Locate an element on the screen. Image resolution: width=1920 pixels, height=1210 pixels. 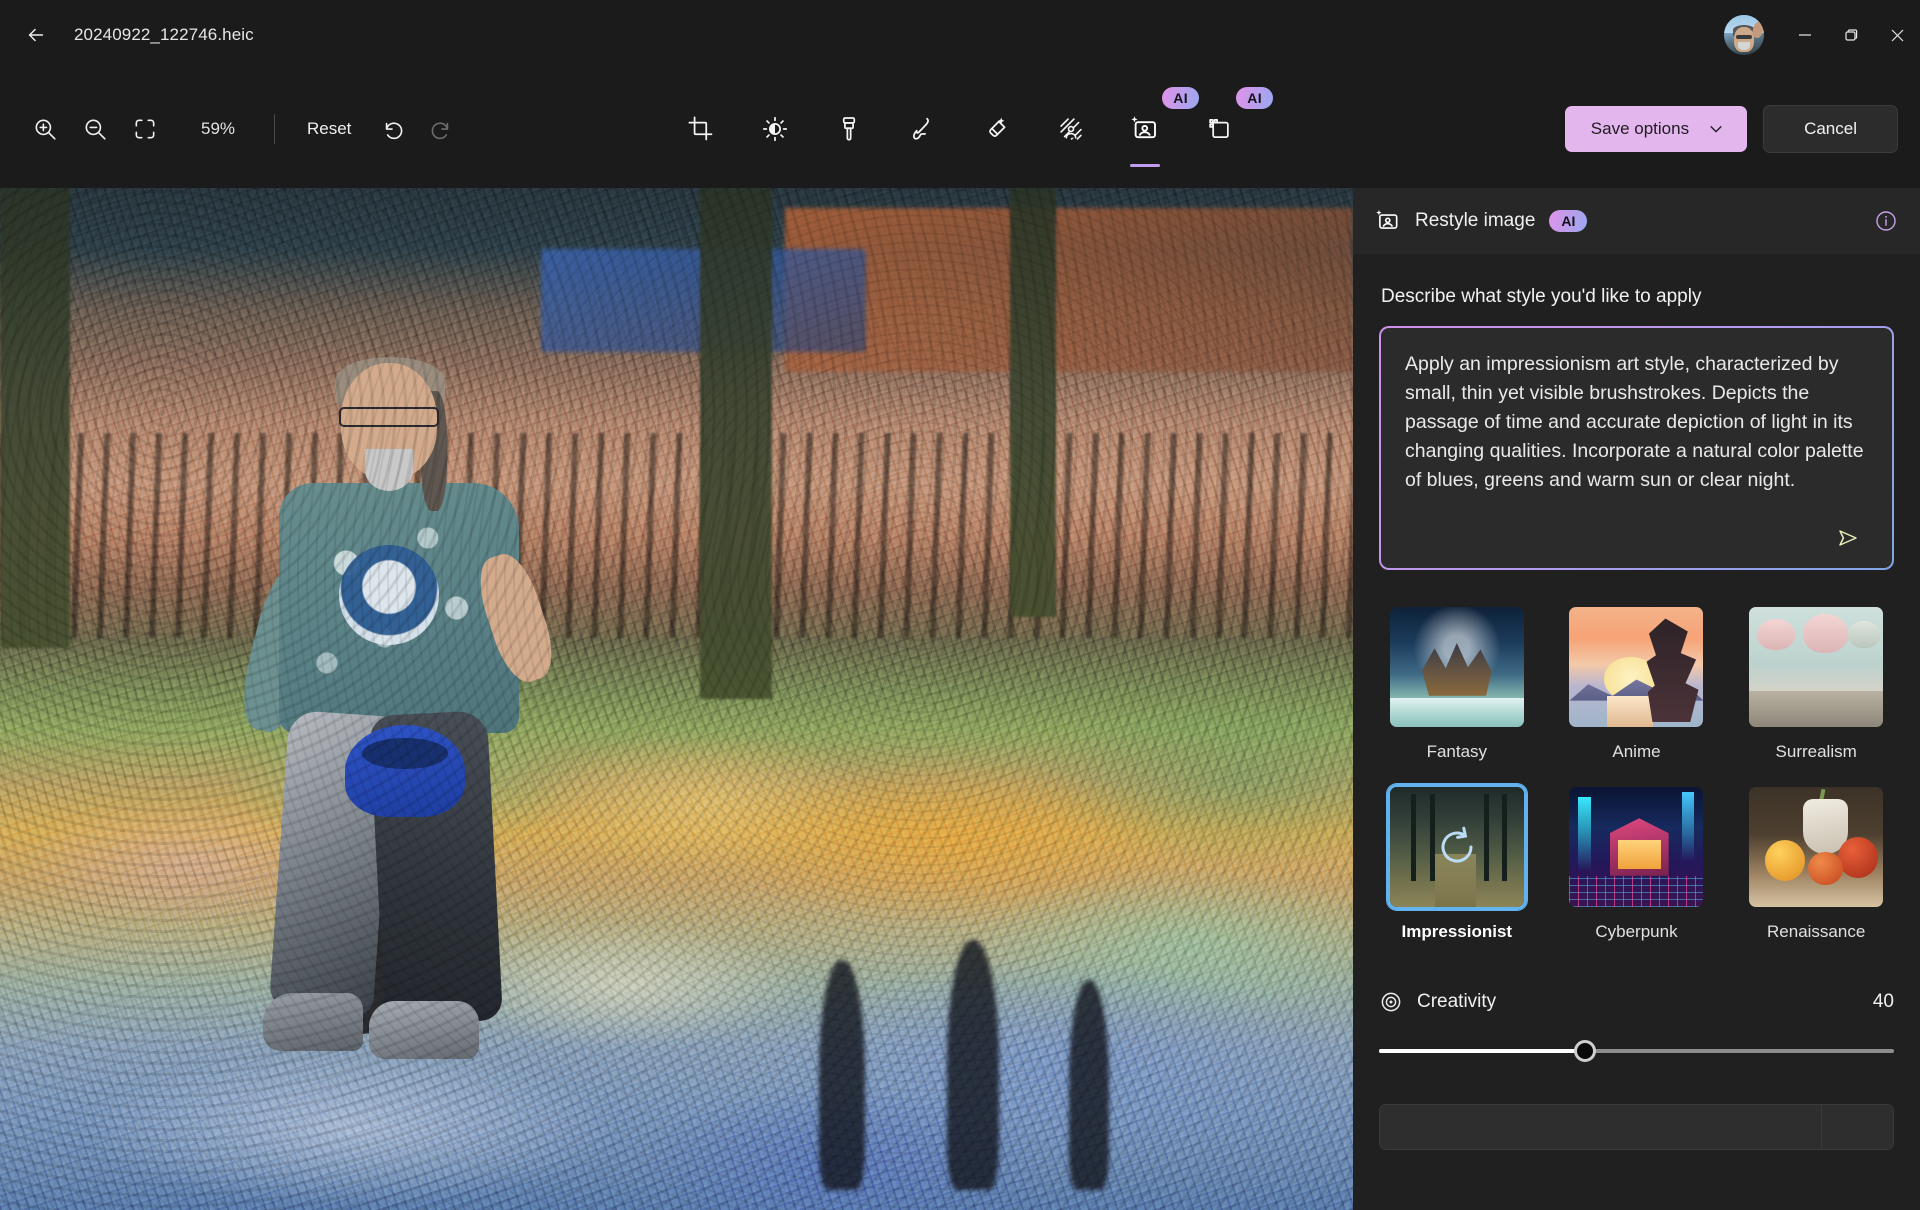
shirt-logo is located at coordinates (389, 595).